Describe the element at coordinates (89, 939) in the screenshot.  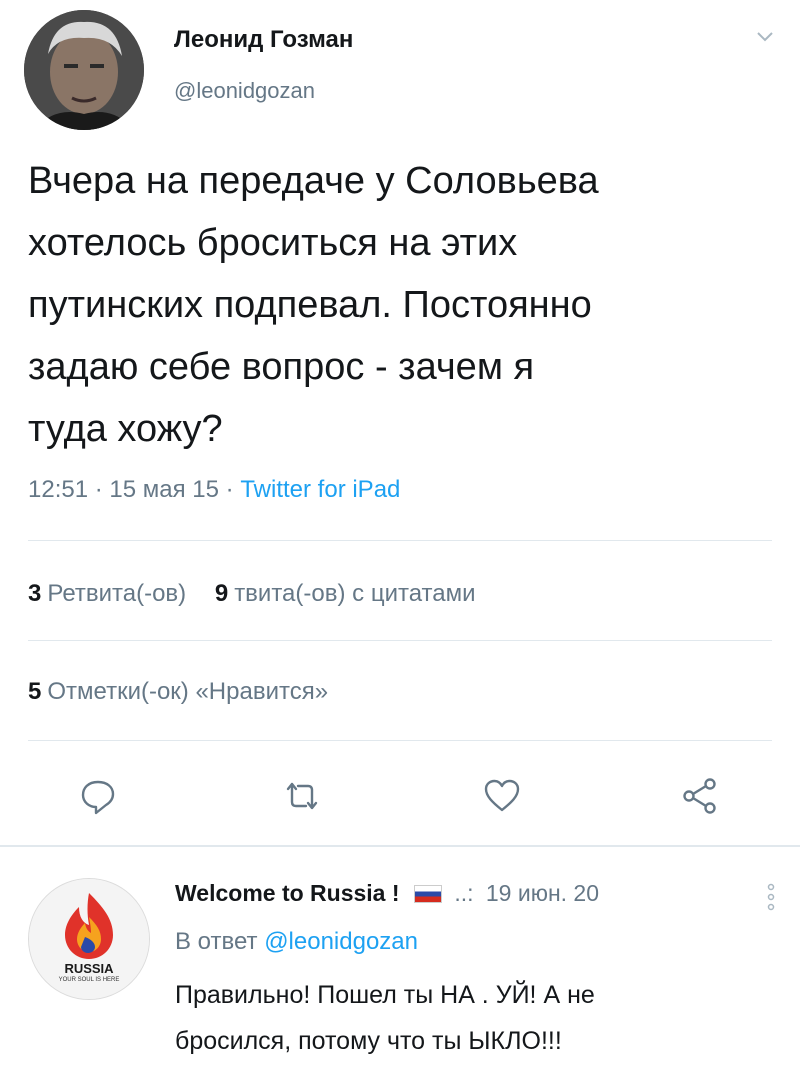
I see `reply-avatar: RUSSIA YOUR SOUL IS HERE` at that location.